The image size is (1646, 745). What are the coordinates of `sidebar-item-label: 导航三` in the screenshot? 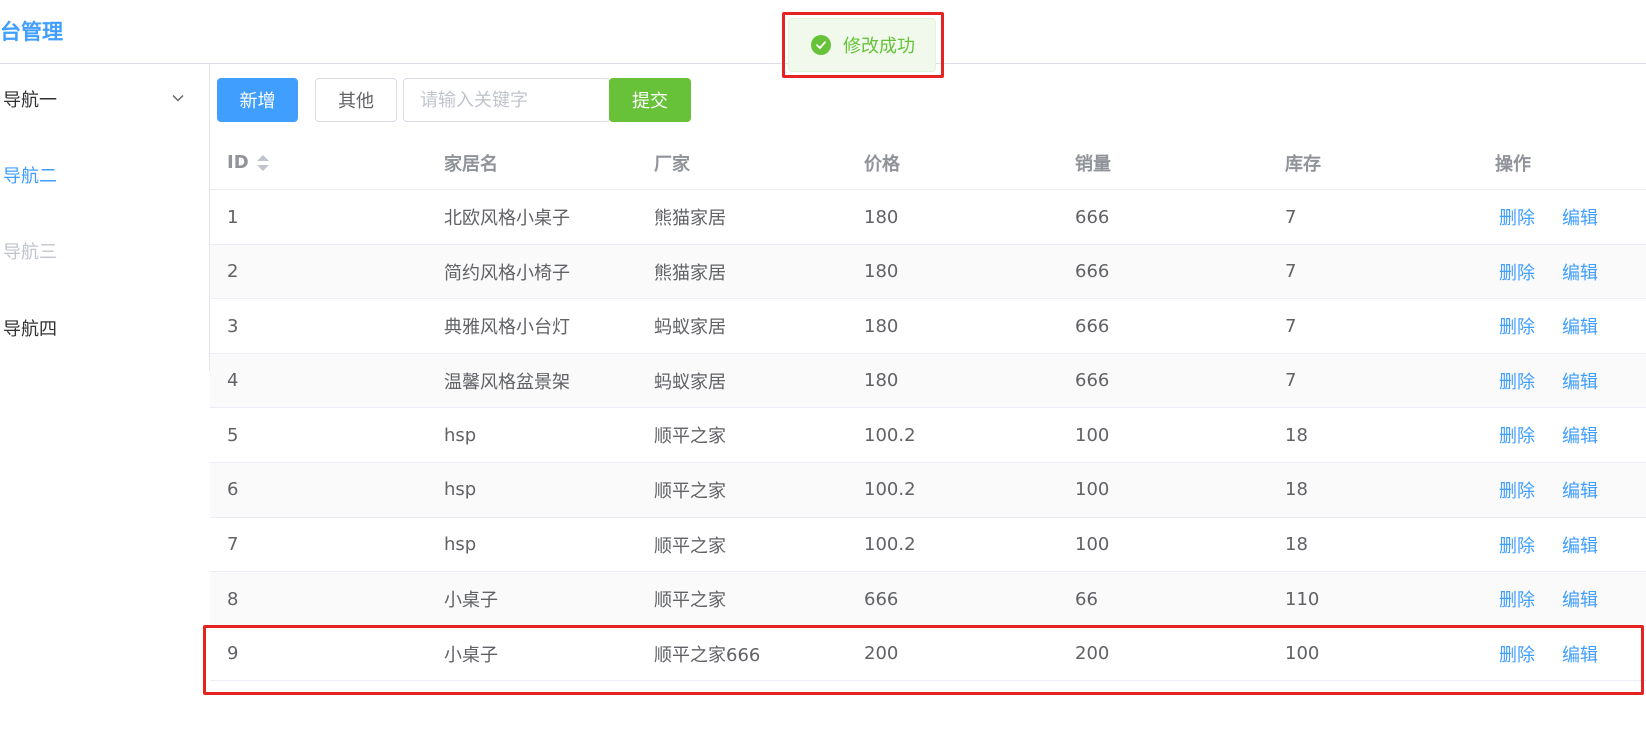 It's located at (30, 252).